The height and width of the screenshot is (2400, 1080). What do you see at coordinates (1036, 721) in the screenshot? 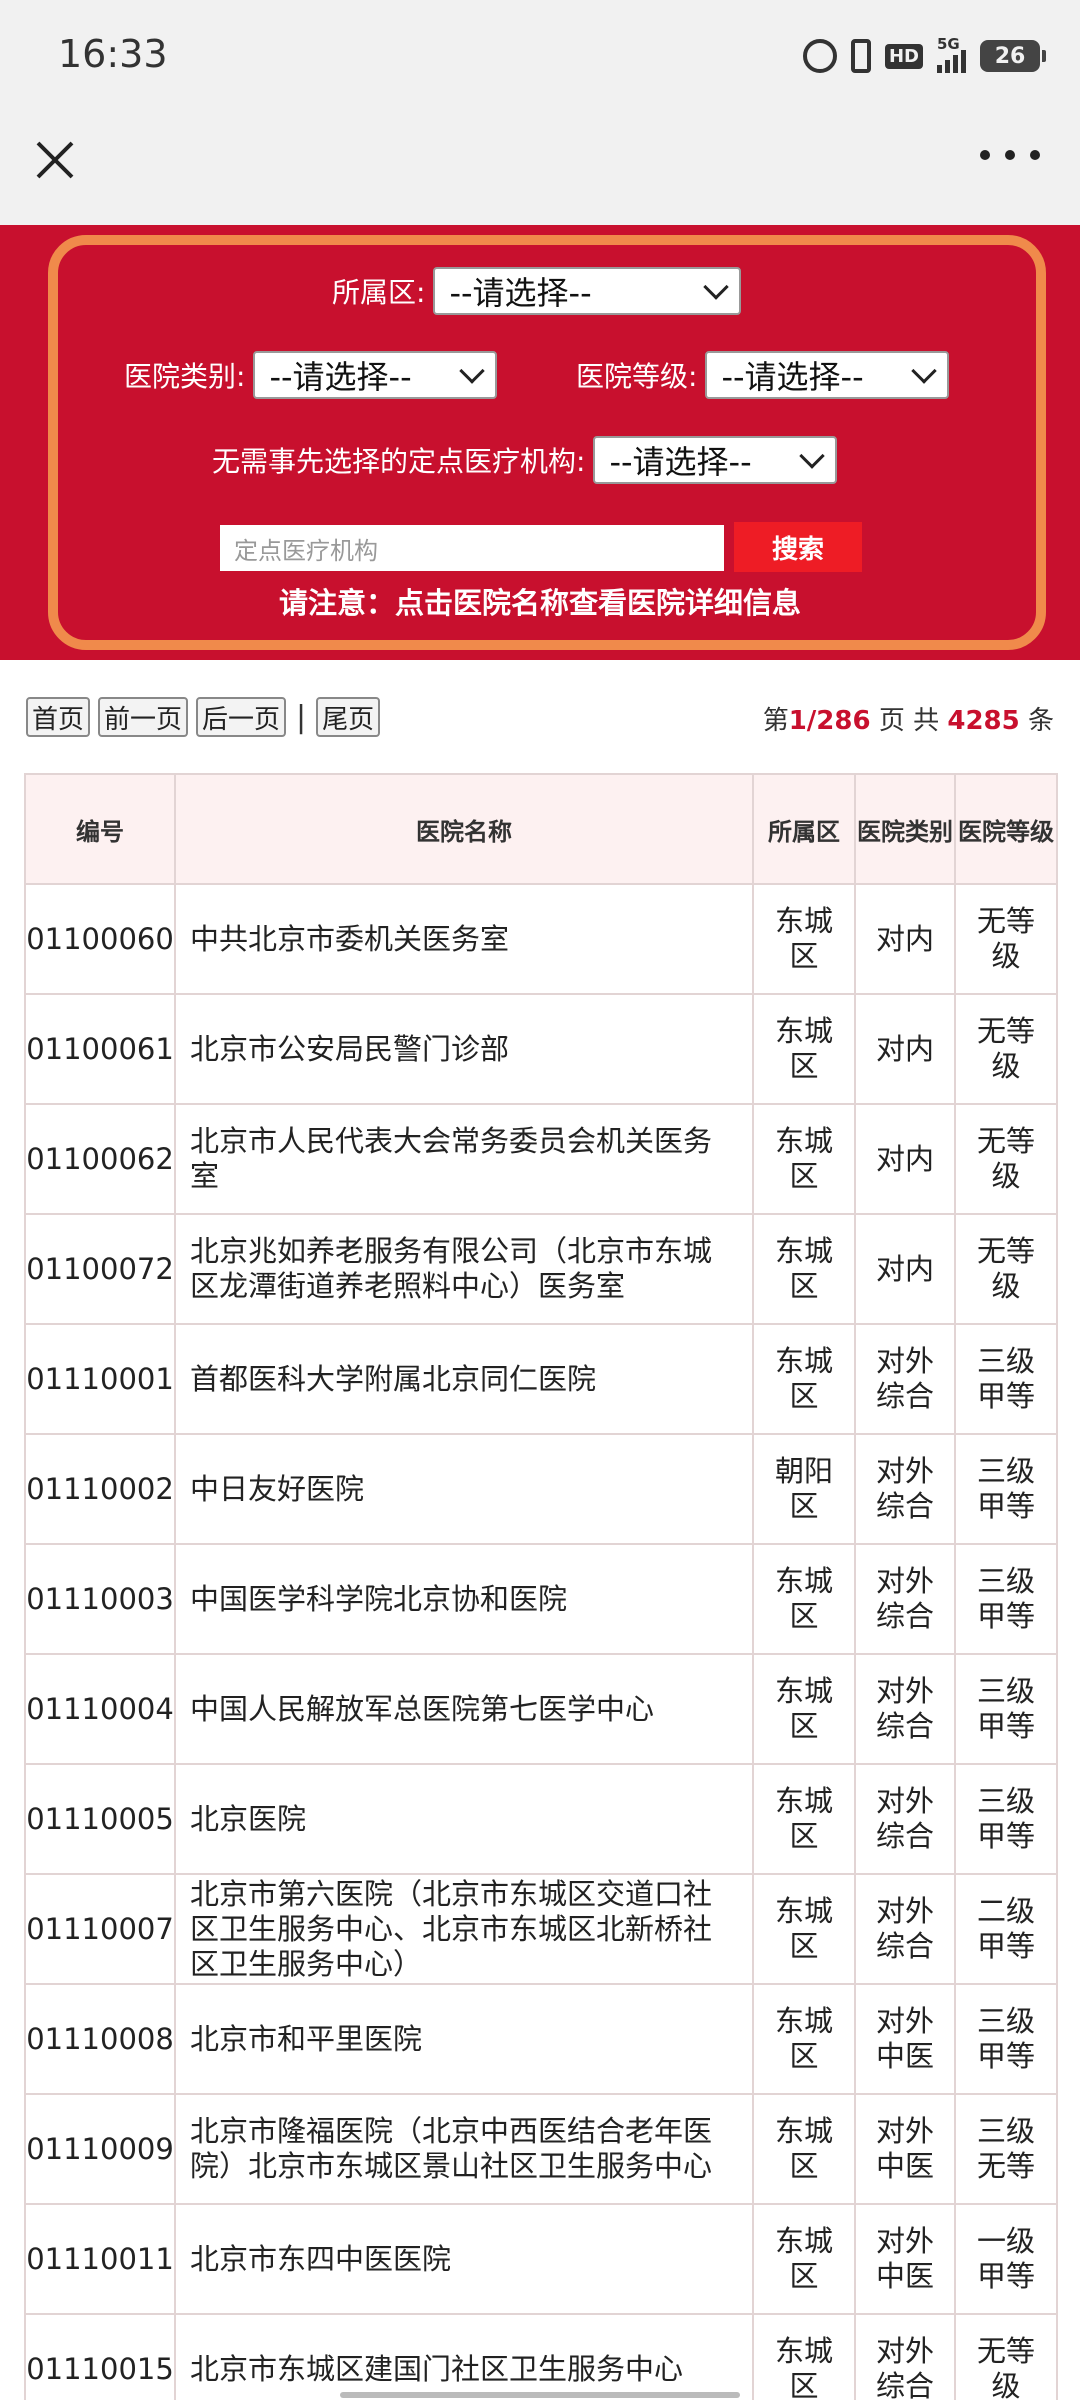
I see `total-suffix: 条` at bounding box center [1036, 721].